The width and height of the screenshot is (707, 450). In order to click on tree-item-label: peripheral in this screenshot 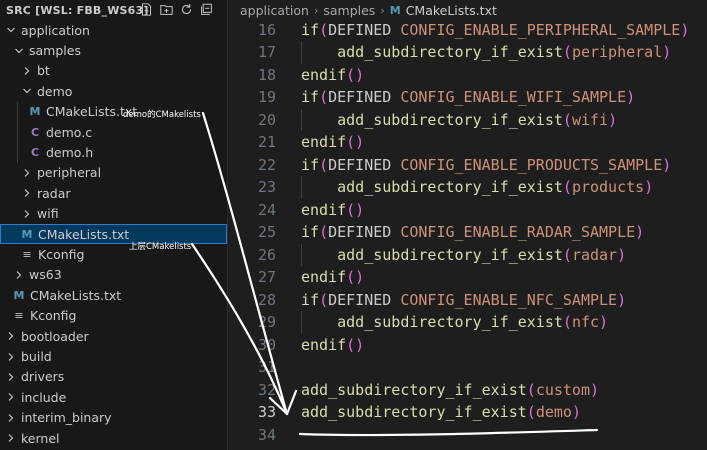, I will do `click(69, 173)`.